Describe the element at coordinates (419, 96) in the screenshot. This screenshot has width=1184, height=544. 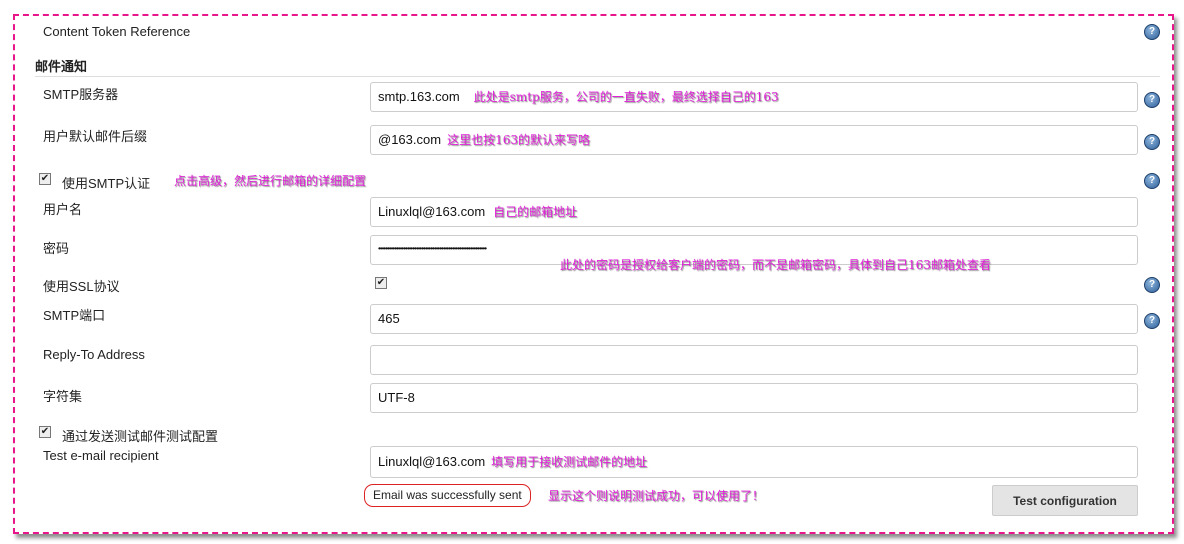
I see `smtp-server-value: smtp.163.com` at that location.